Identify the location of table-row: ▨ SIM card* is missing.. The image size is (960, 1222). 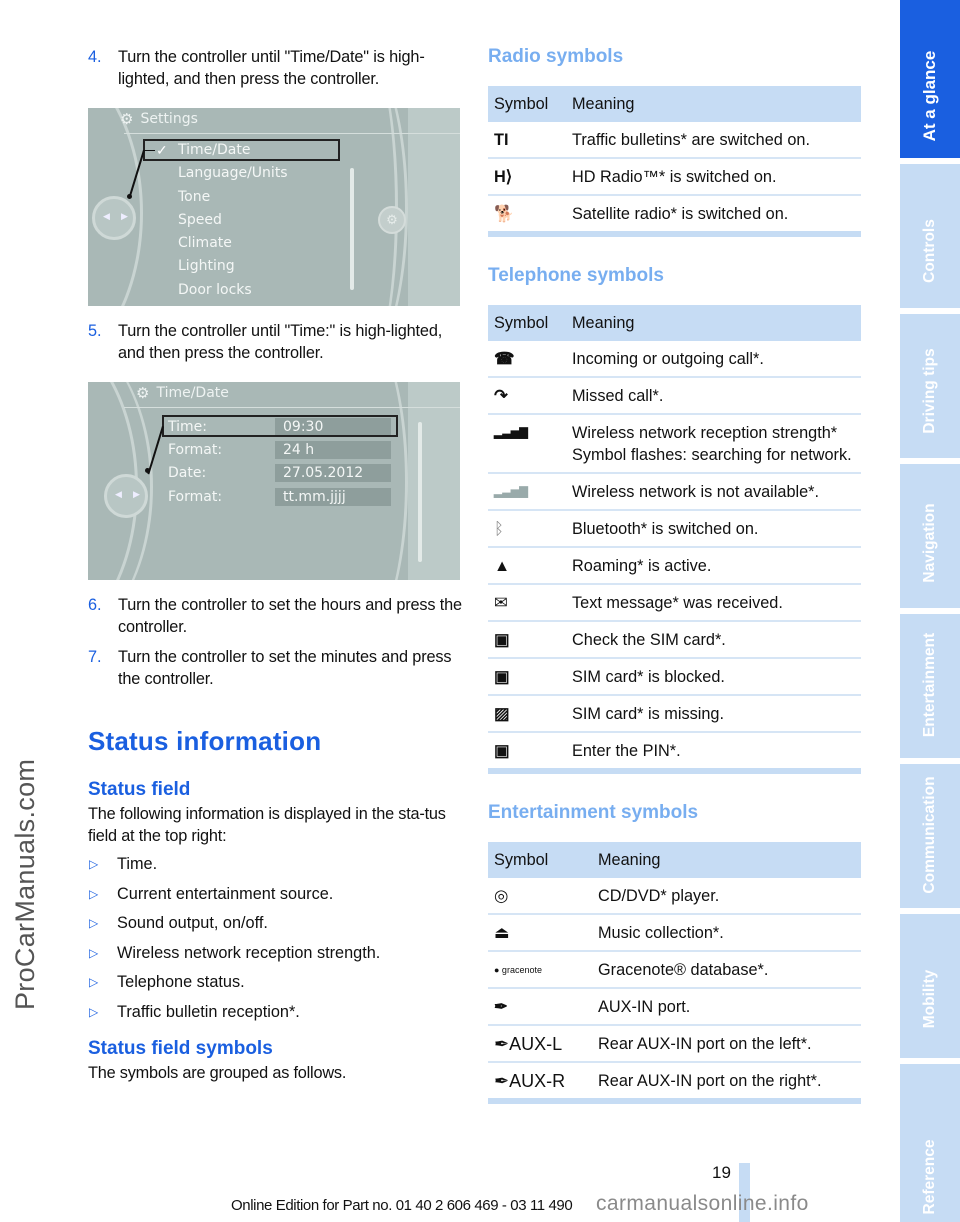
(674, 714).